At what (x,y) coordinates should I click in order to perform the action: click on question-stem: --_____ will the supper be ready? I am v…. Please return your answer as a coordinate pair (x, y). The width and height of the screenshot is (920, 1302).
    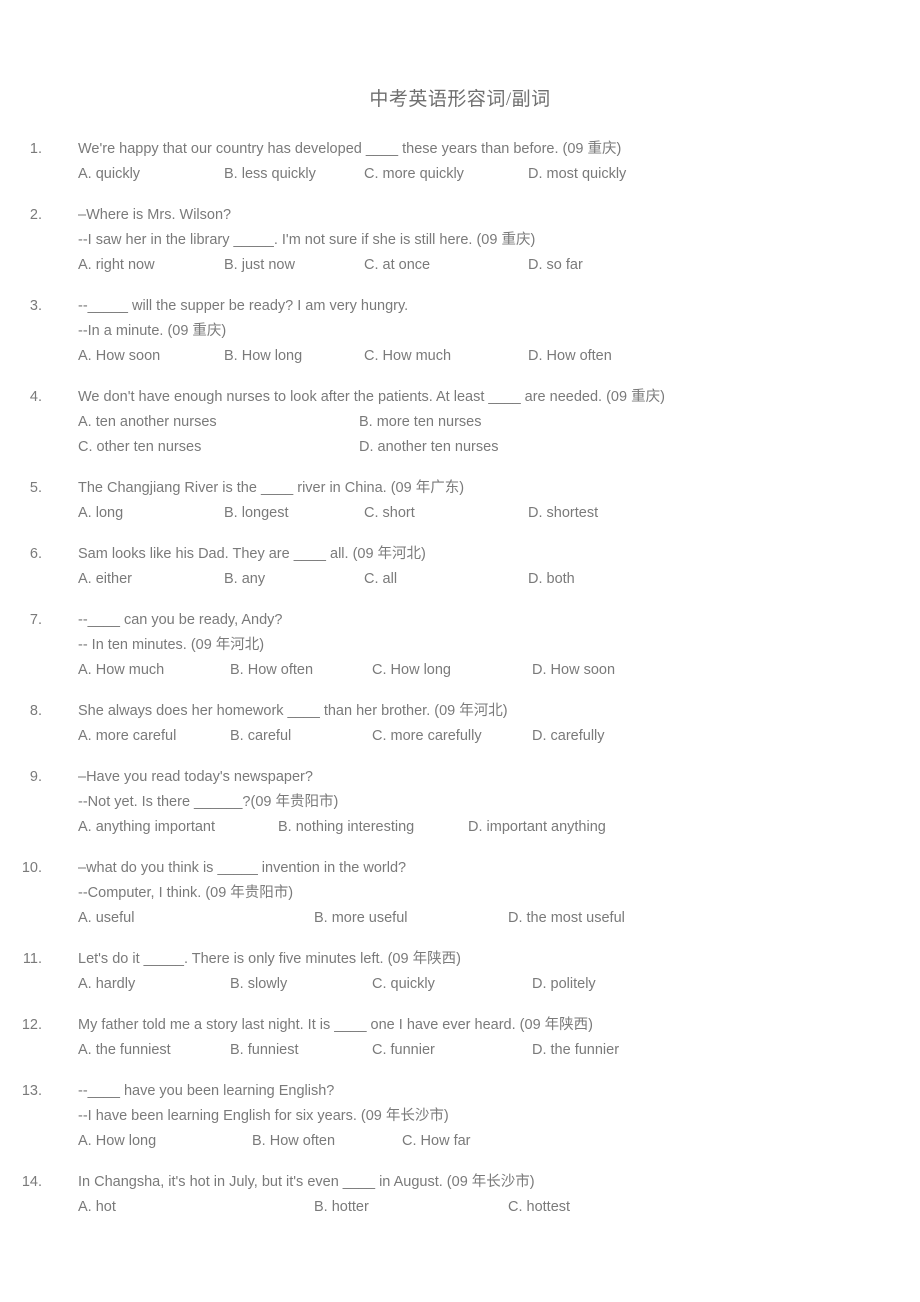
    Looking at the image, I should click on (243, 306).